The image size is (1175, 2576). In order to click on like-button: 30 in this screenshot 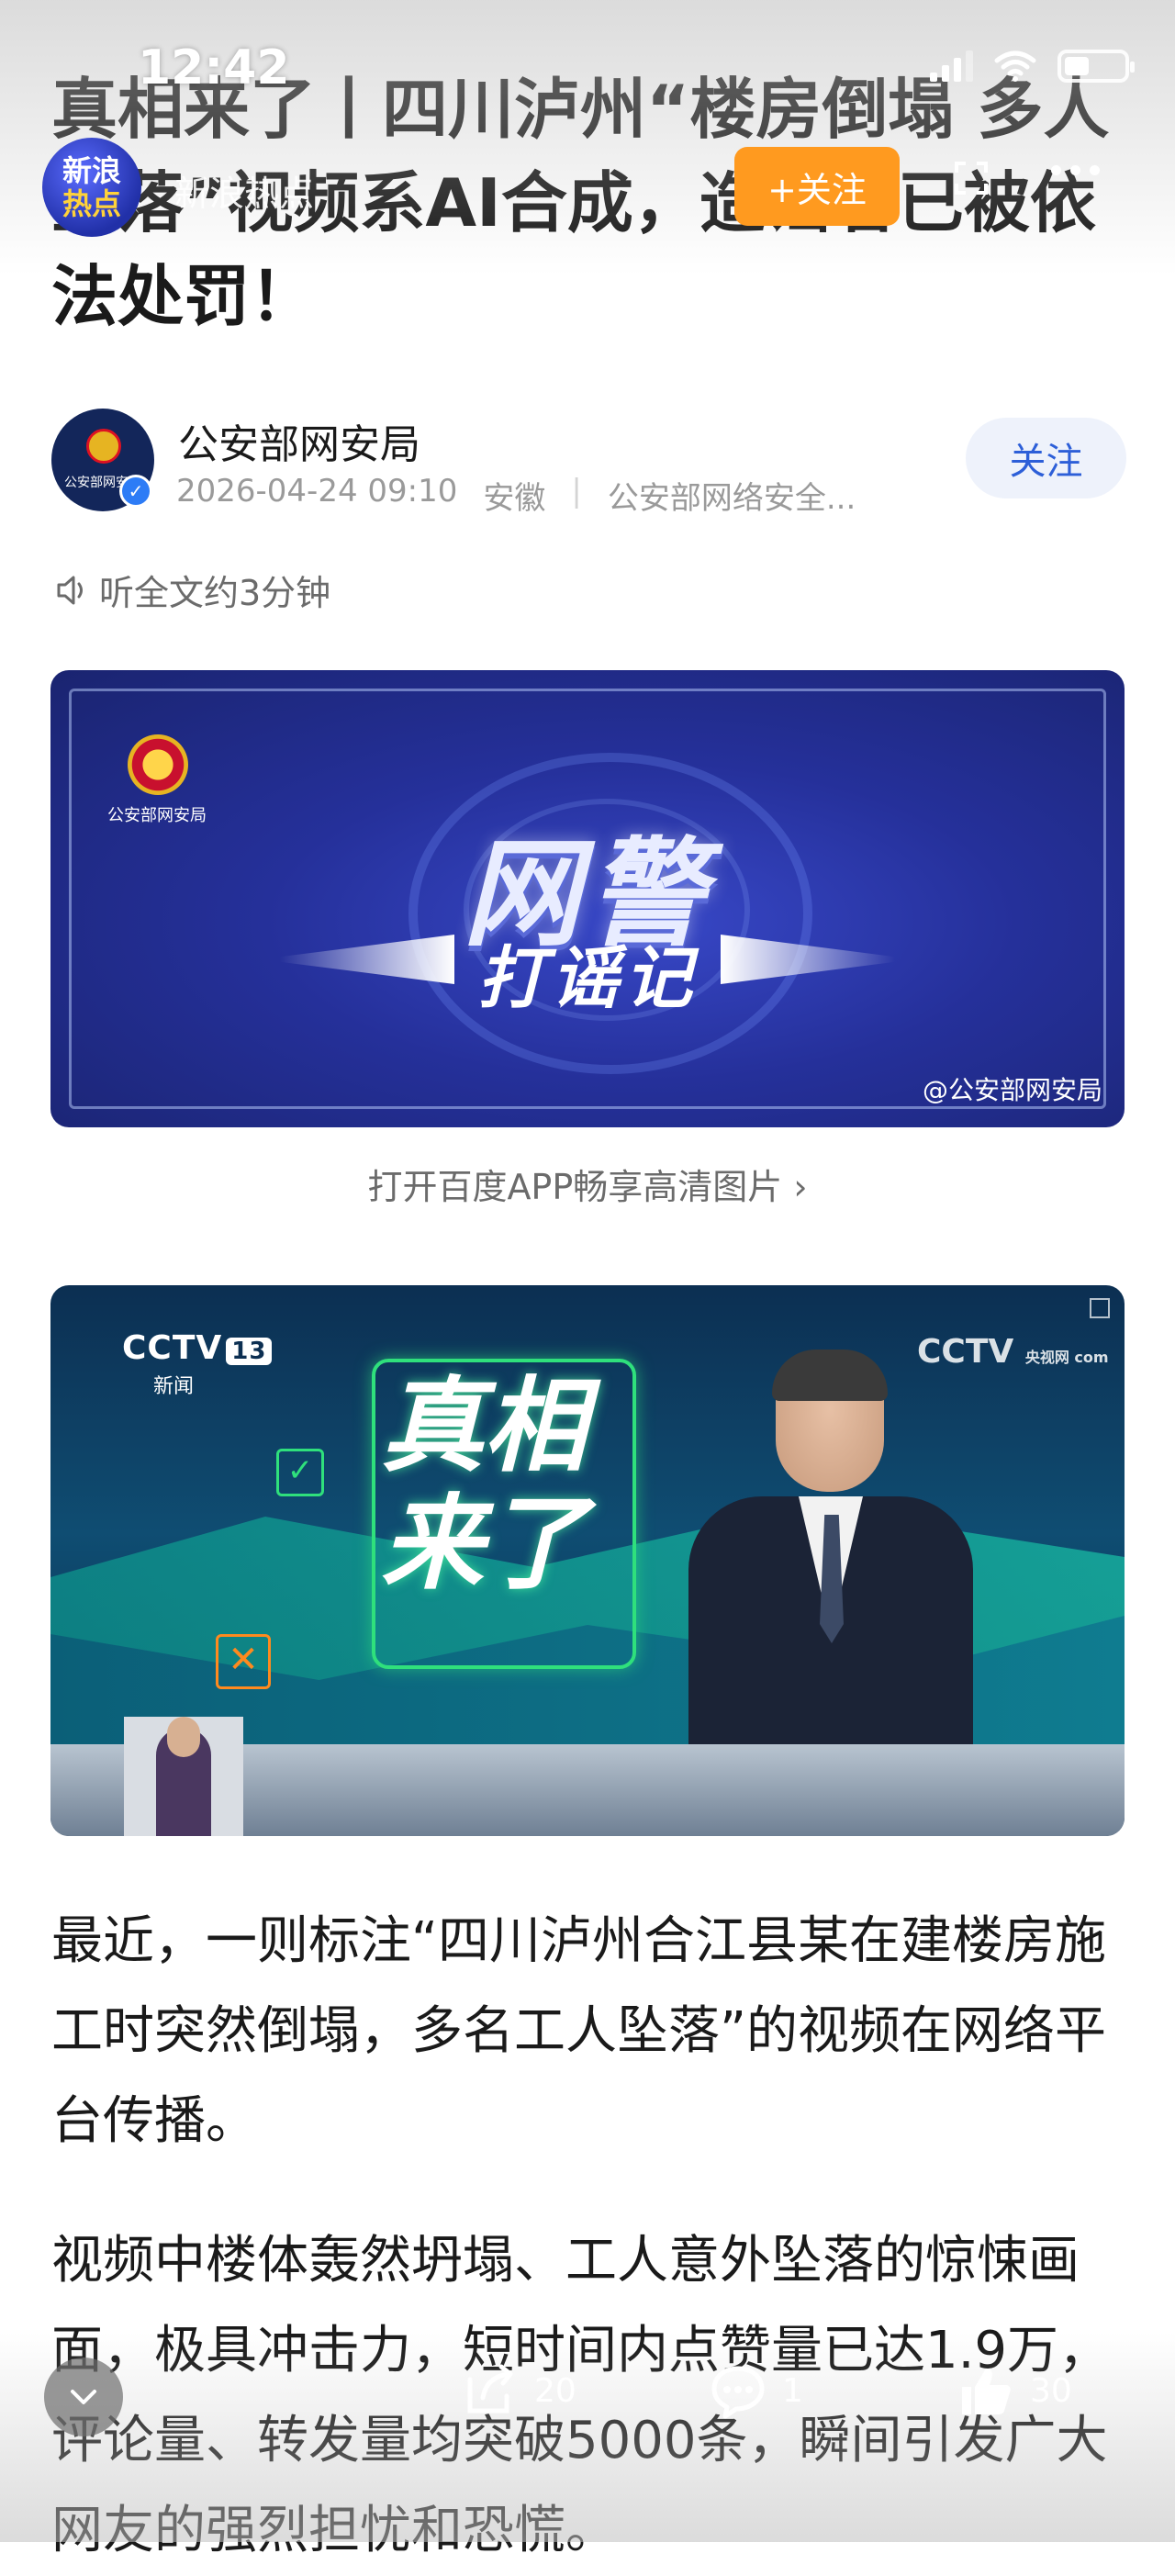, I will do `click(1013, 2390)`.